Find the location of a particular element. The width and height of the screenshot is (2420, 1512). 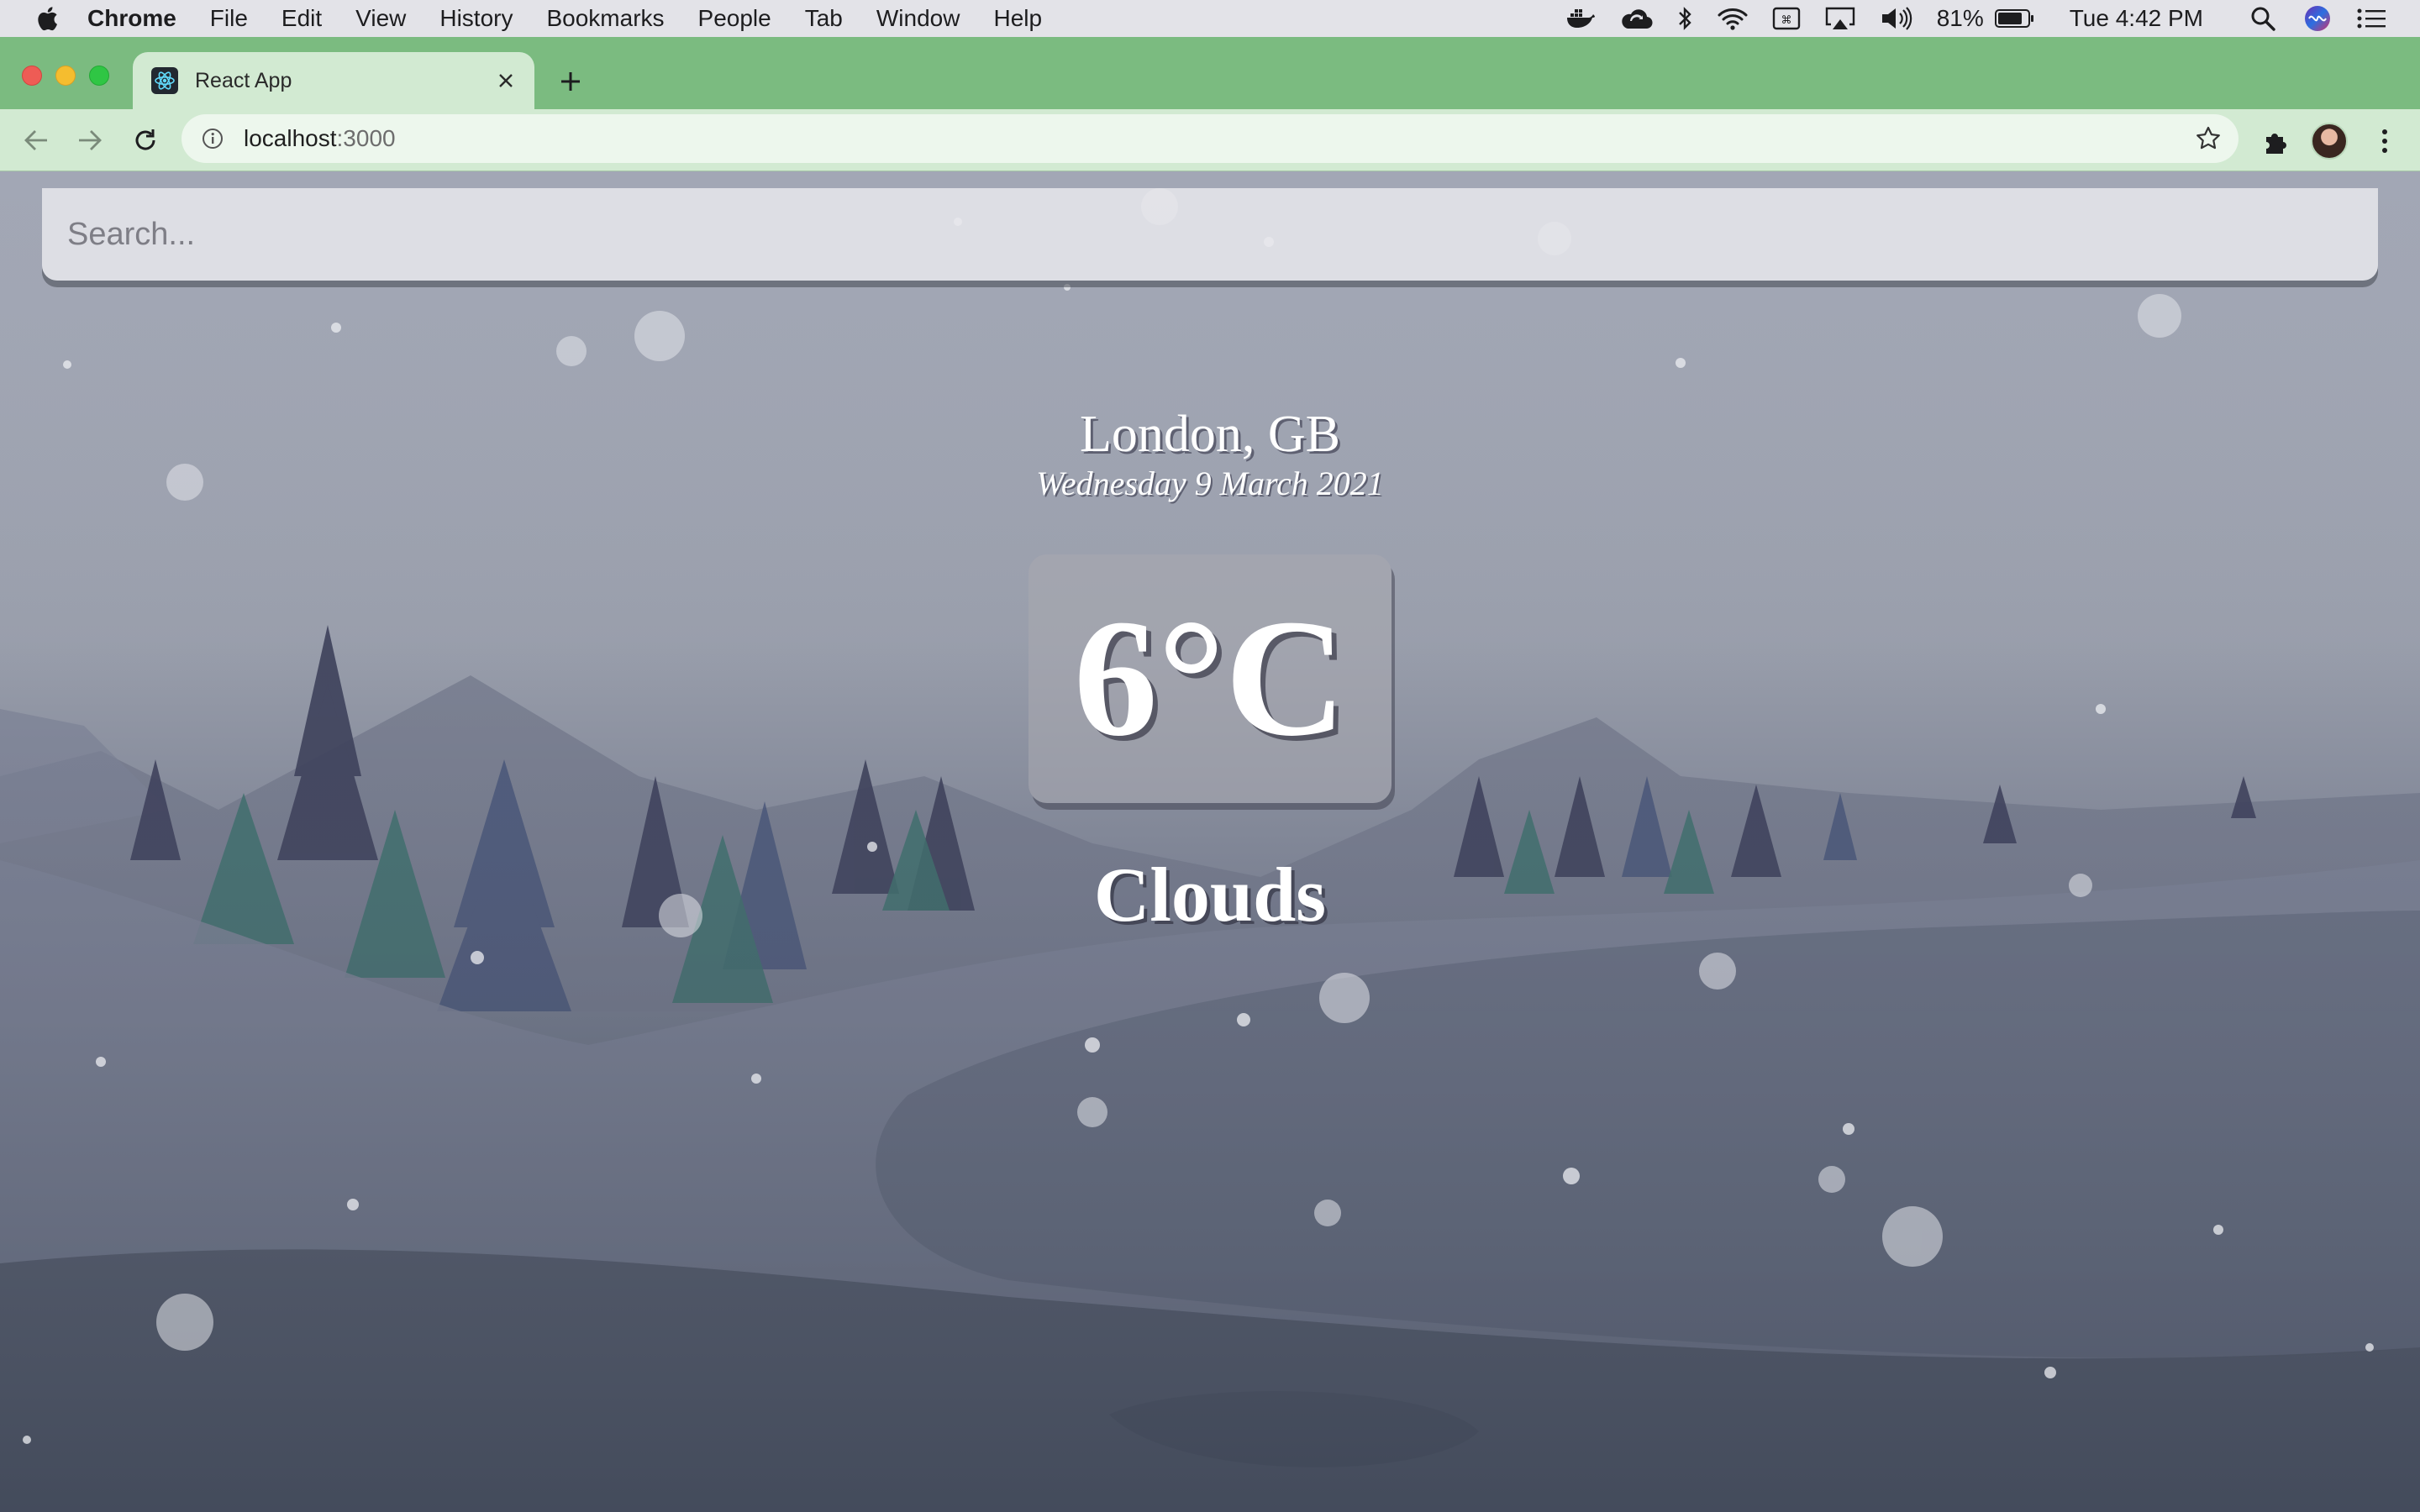

wifi-icon is located at coordinates (1733, 18).